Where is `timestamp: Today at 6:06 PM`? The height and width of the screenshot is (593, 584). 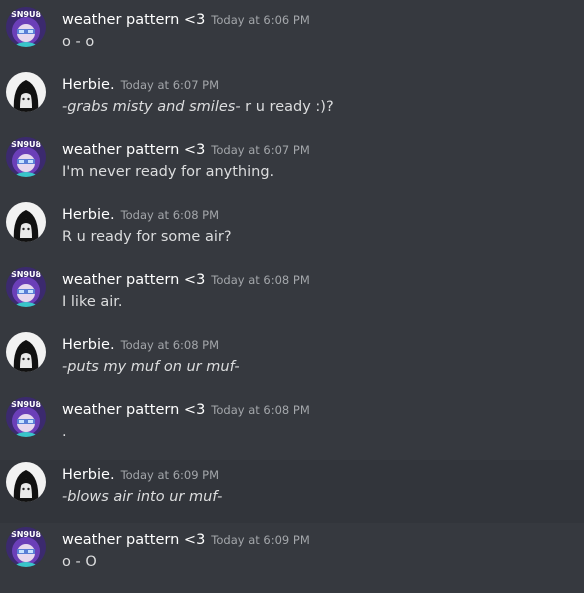 timestamp: Today at 6:06 PM is located at coordinates (260, 20).